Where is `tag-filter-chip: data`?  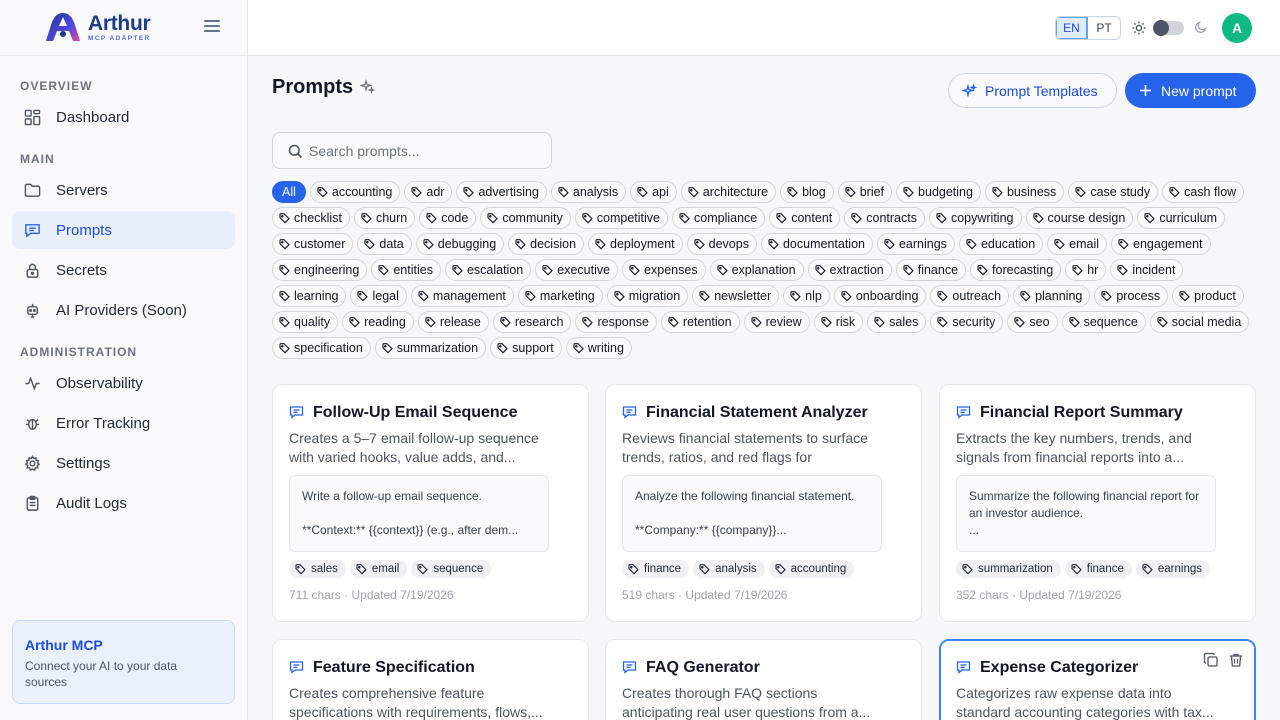 tag-filter-chip: data is located at coordinates (384, 244).